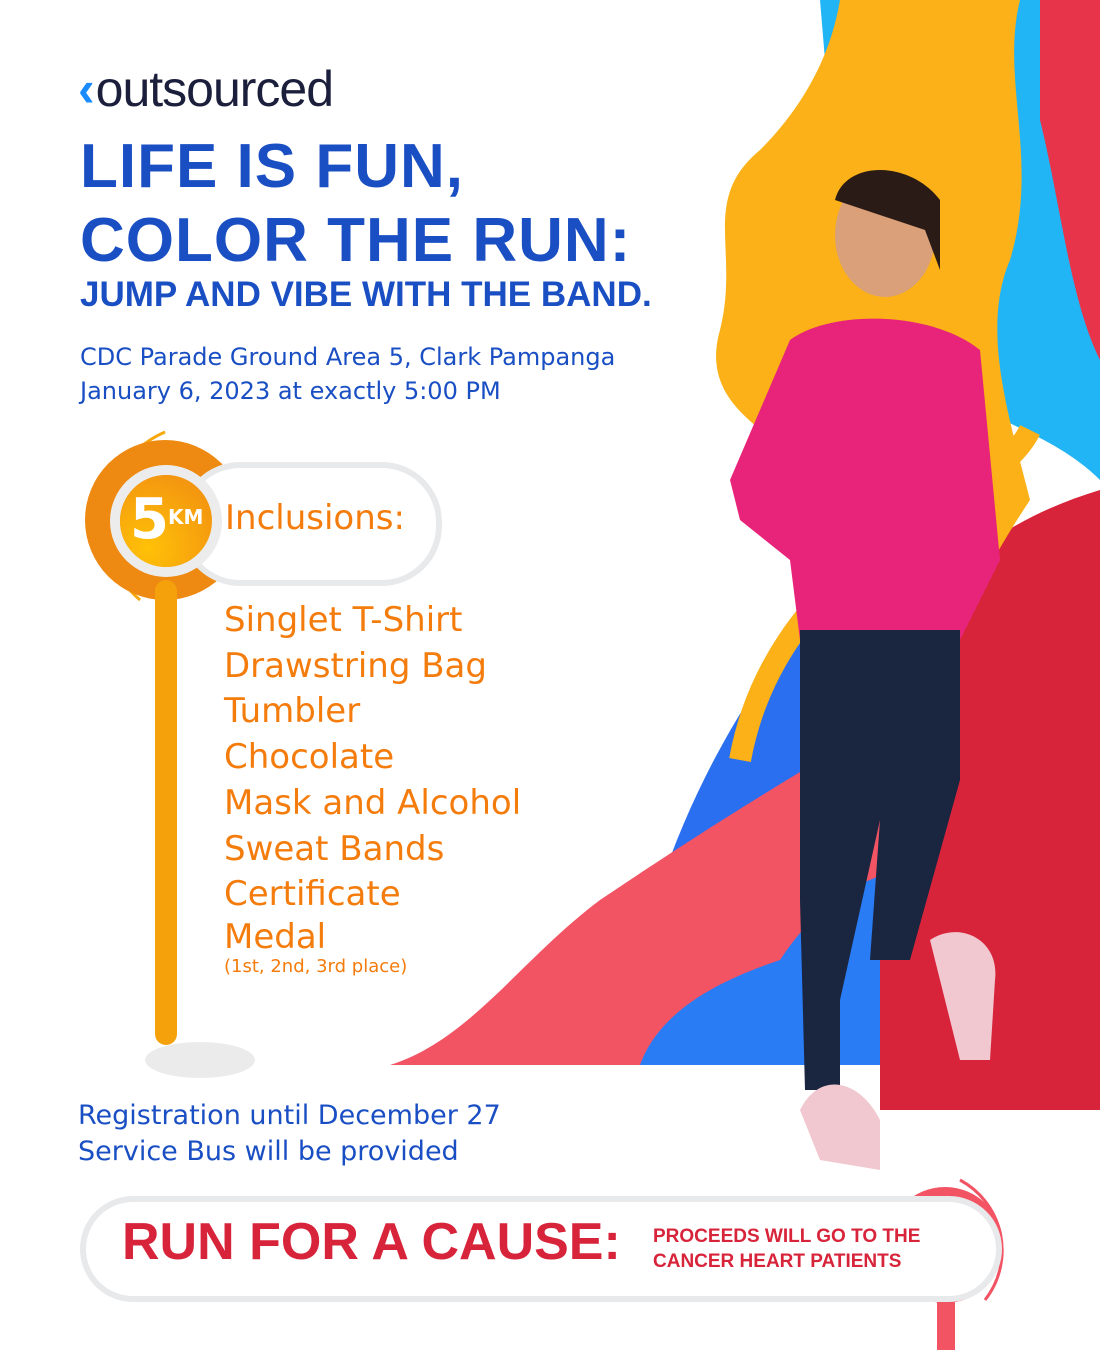 The height and width of the screenshot is (1350, 1100). Describe the element at coordinates (289, 1115) in the screenshot. I see `registration-deadline: Registration until December 27` at that location.